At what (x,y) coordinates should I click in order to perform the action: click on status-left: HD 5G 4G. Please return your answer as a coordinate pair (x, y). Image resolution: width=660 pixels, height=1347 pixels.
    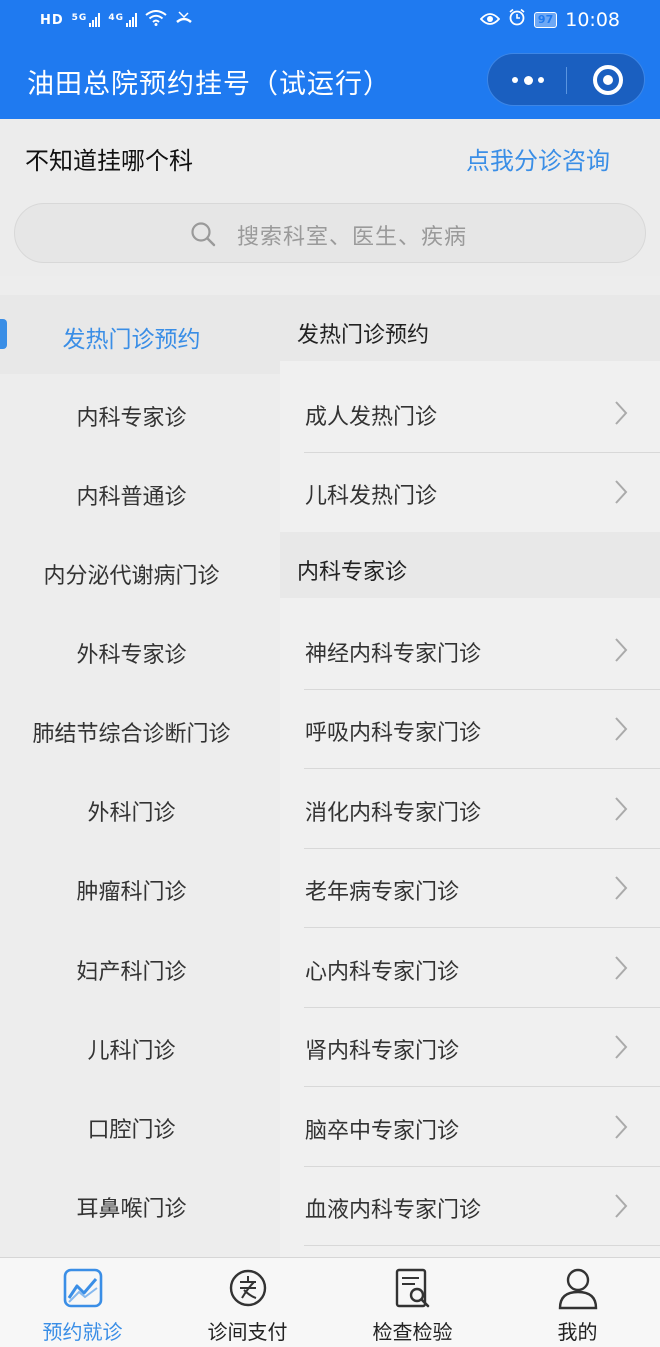
    Looking at the image, I should click on (116, 20).